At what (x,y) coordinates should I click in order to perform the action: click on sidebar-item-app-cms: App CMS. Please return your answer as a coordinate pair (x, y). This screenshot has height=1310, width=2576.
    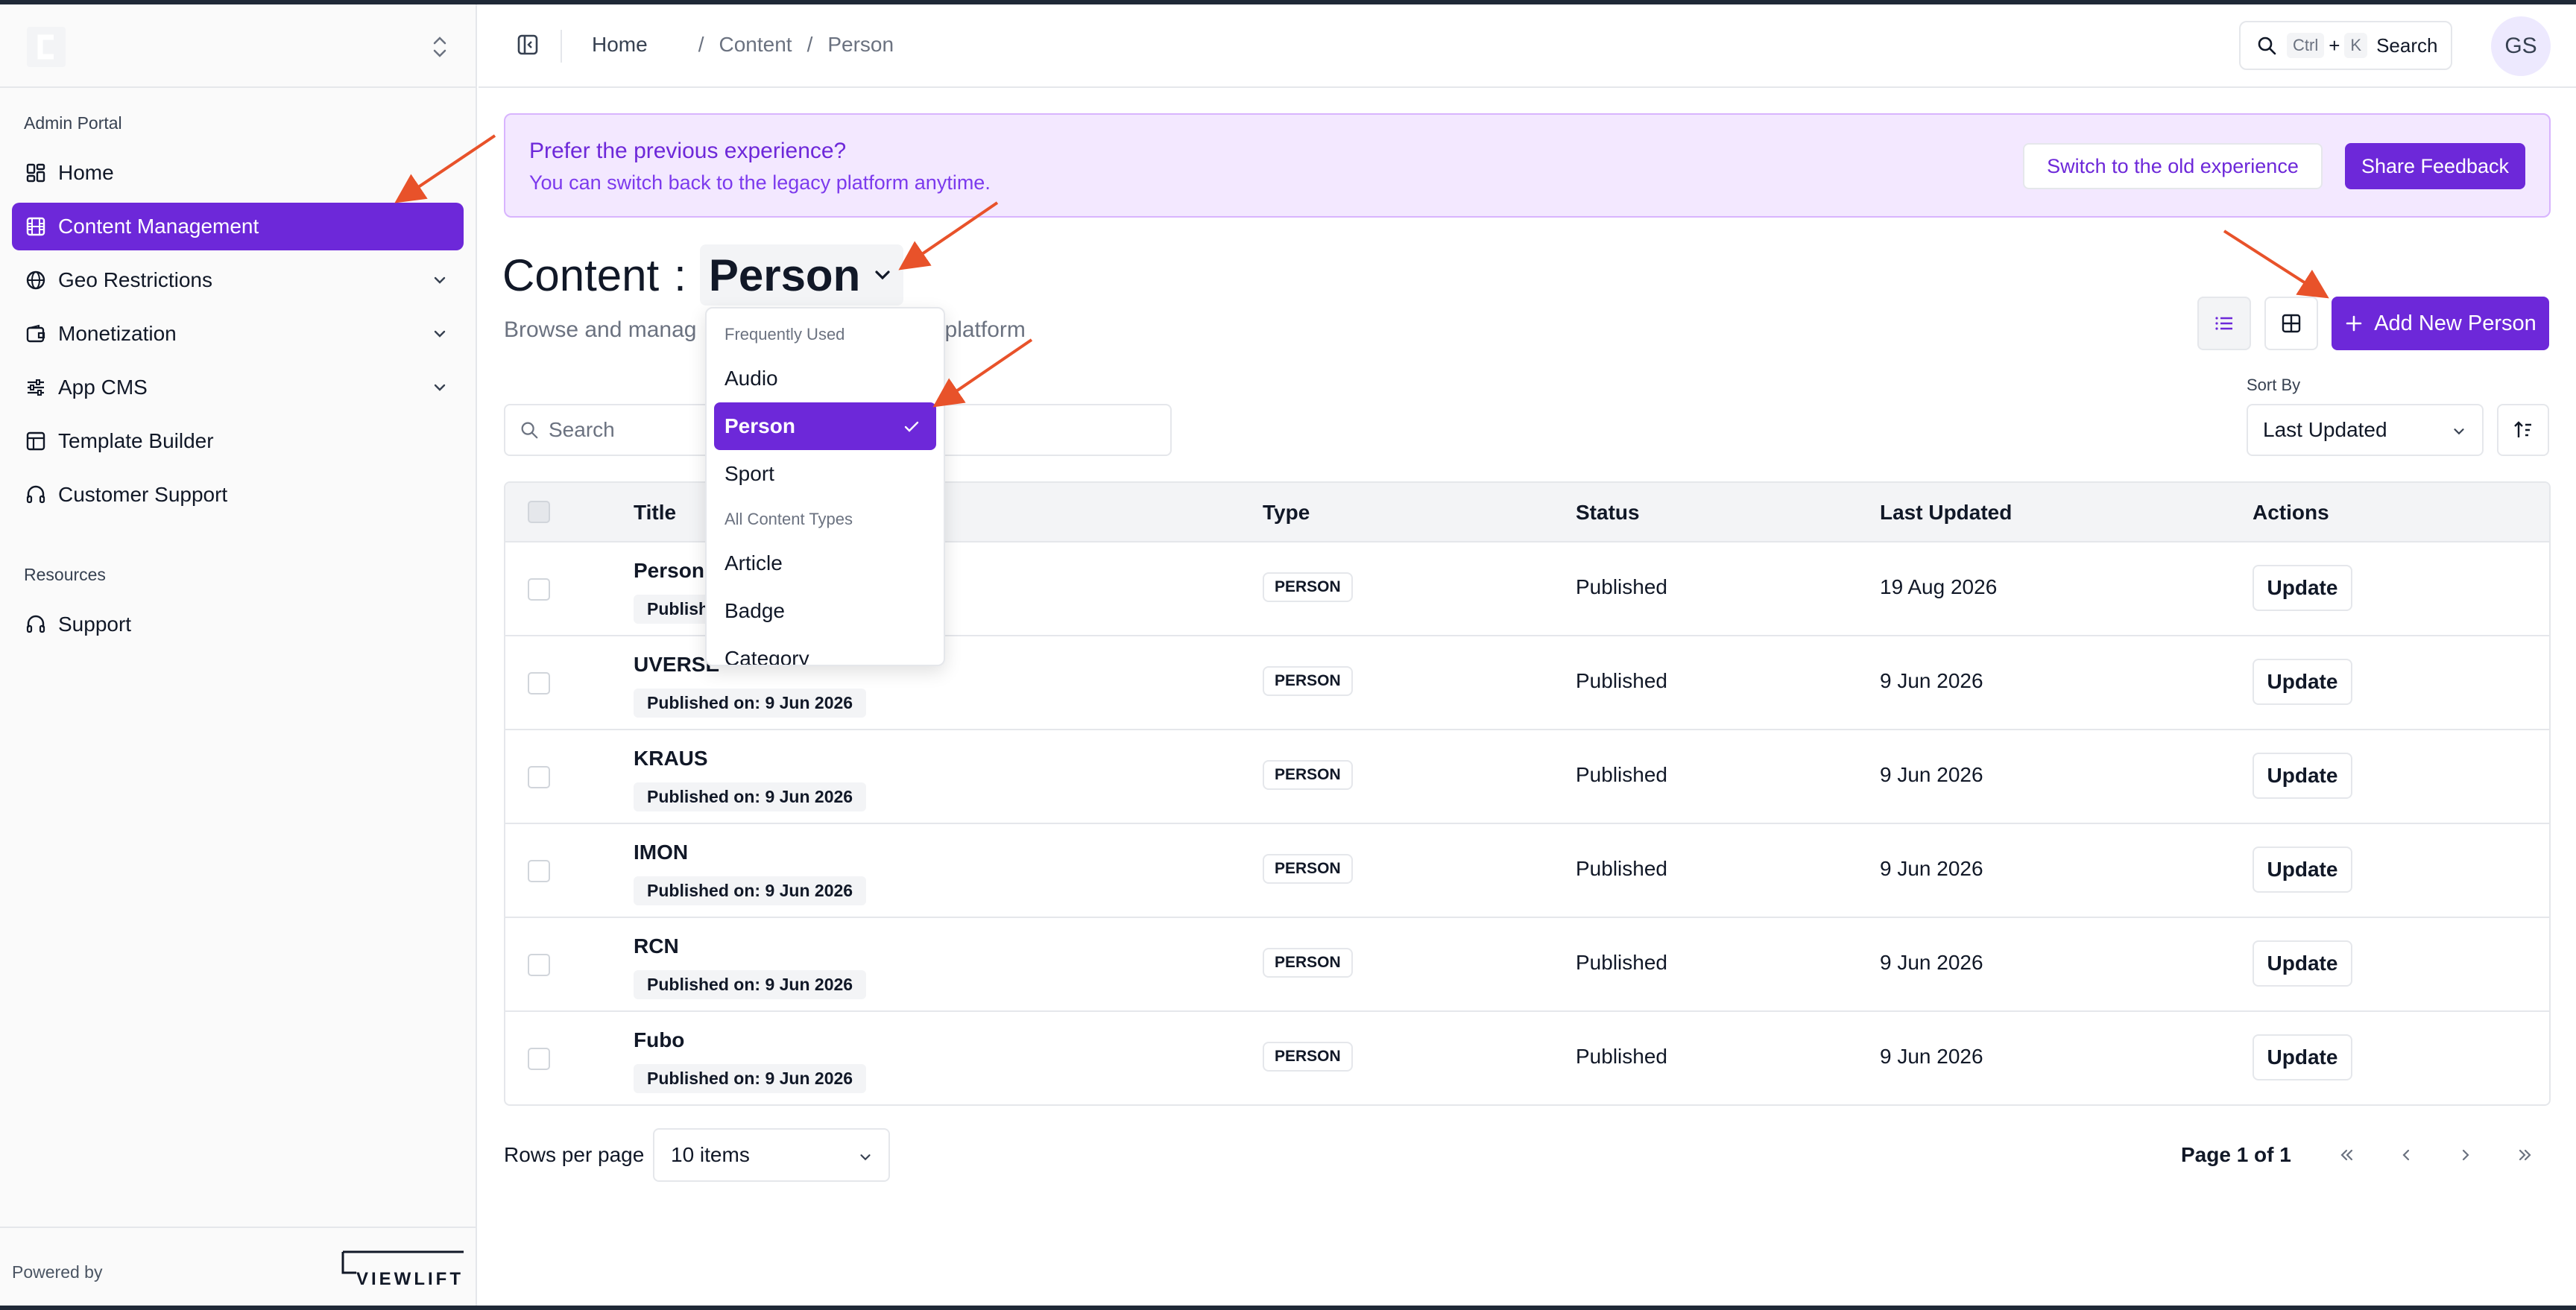
    Looking at the image, I should click on (238, 387).